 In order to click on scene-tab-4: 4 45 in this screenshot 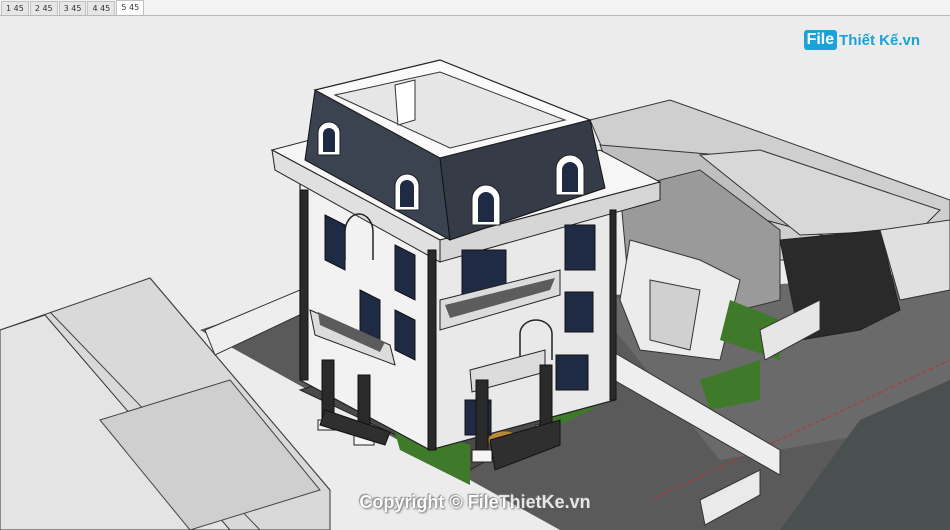, I will do `click(101, 8)`.